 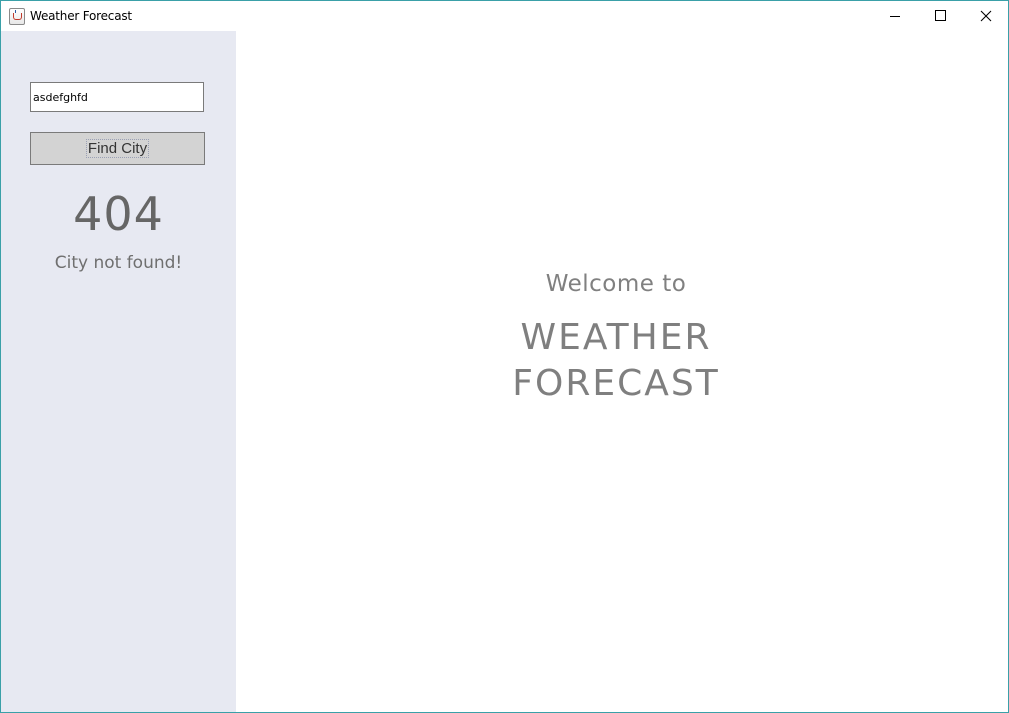 I want to click on find-city-button: Find City, so click(x=117, y=148).